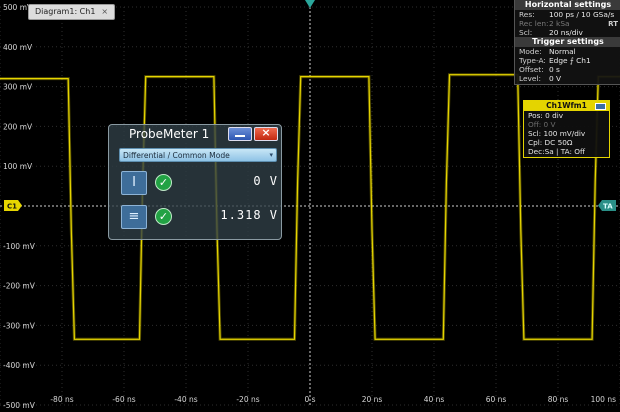 This screenshot has width=620, height=412. Describe the element at coordinates (309, 399) in the screenshot. I see `x-tick-label: 0 s` at that location.